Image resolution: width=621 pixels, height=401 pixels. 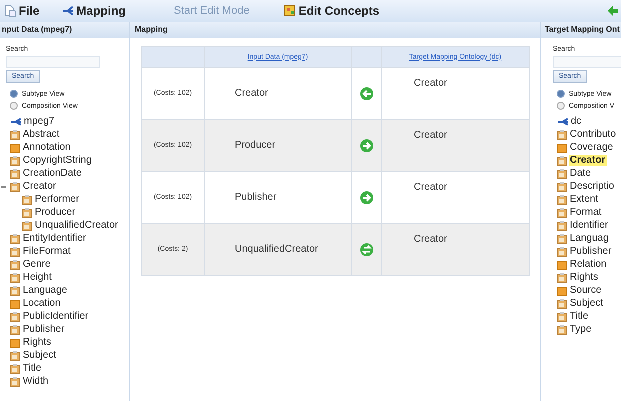 What do you see at coordinates (278, 198) in the screenshot?
I see `table-cell: Publisher` at bounding box center [278, 198].